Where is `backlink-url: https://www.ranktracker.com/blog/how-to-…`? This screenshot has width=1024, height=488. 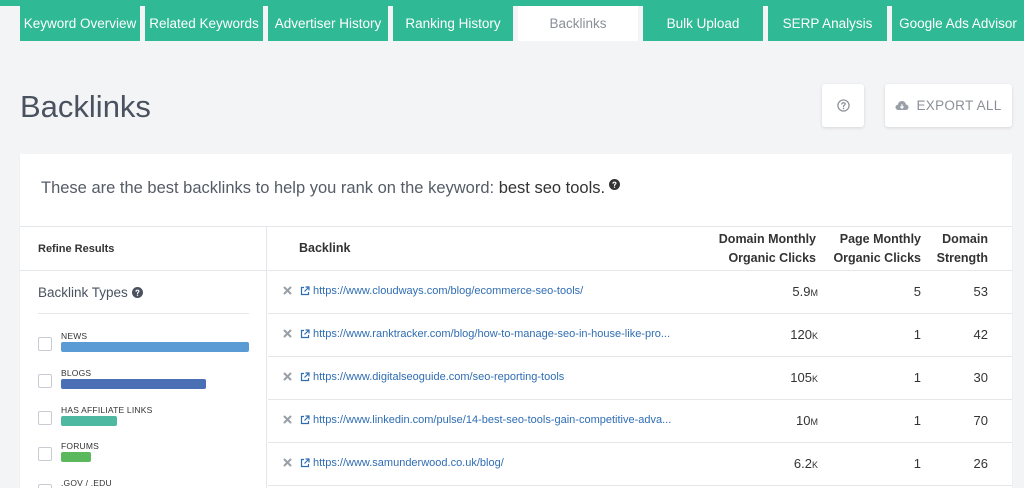
backlink-url: https://www.ranktracker.com/blog/how-to-… is located at coordinates (491, 334).